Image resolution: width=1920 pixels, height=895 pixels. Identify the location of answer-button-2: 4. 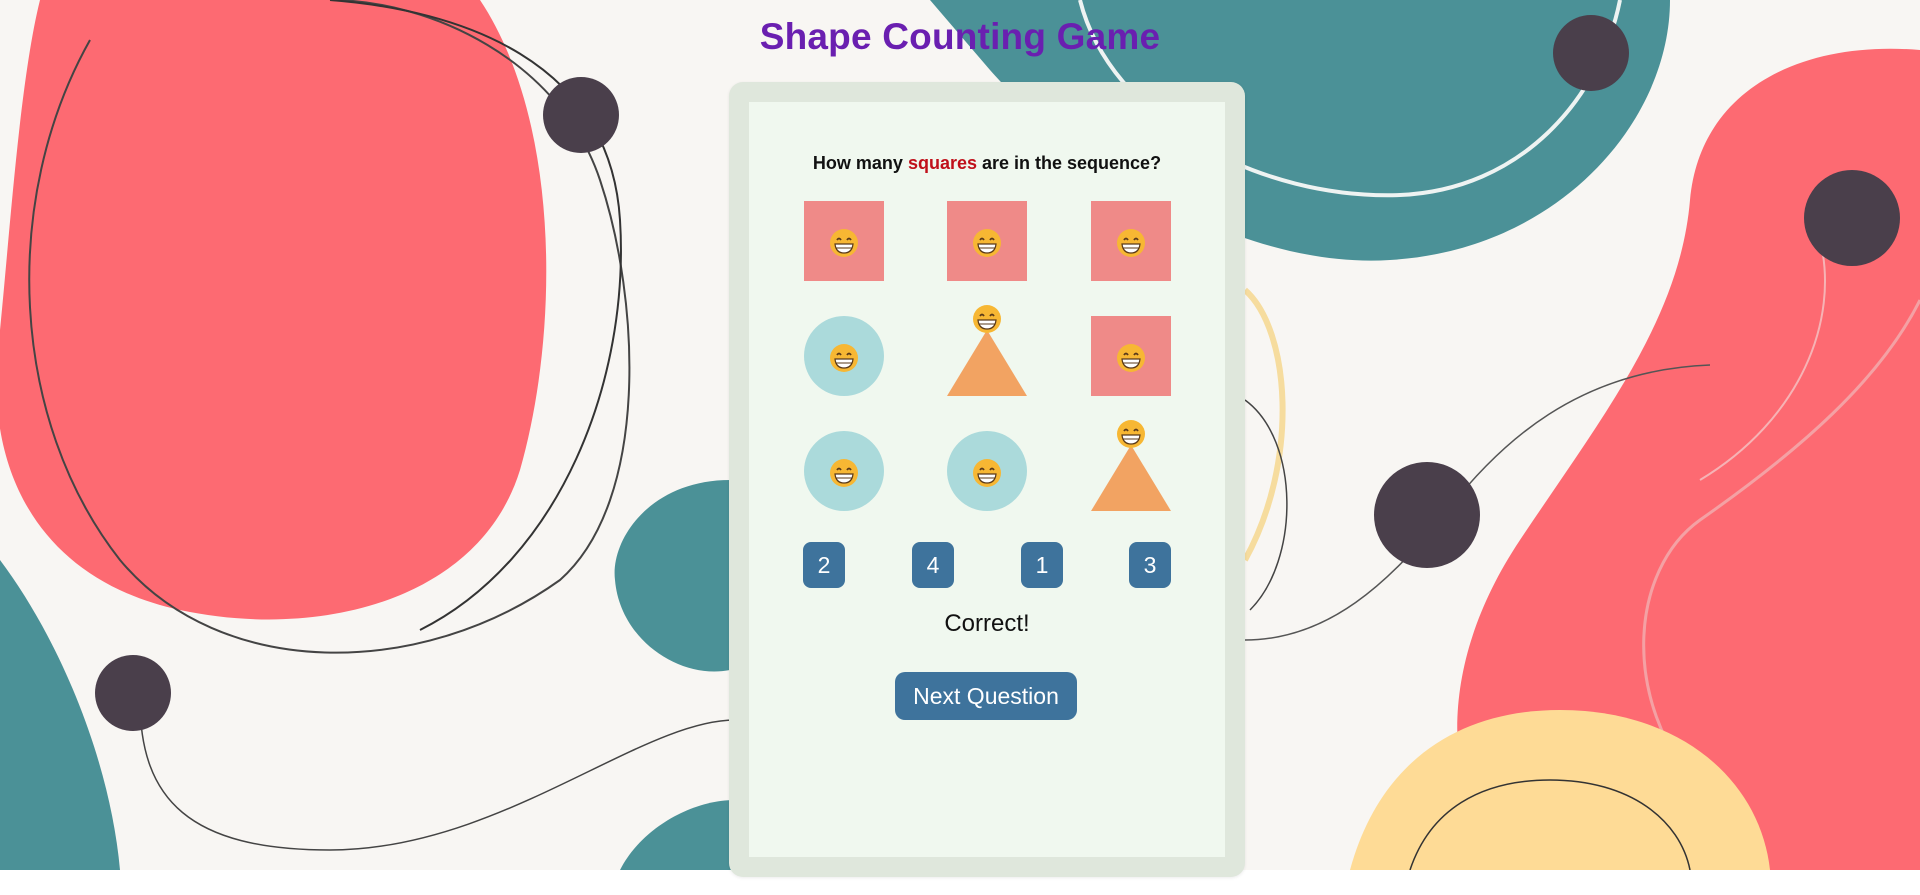
(933, 565).